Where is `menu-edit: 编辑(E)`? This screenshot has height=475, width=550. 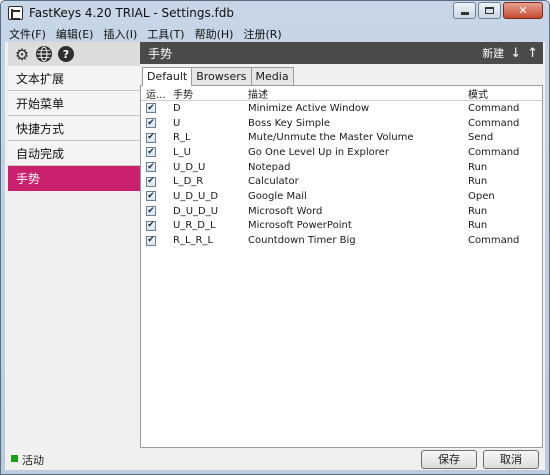
menu-edit: 编辑(E) is located at coordinates (75, 33).